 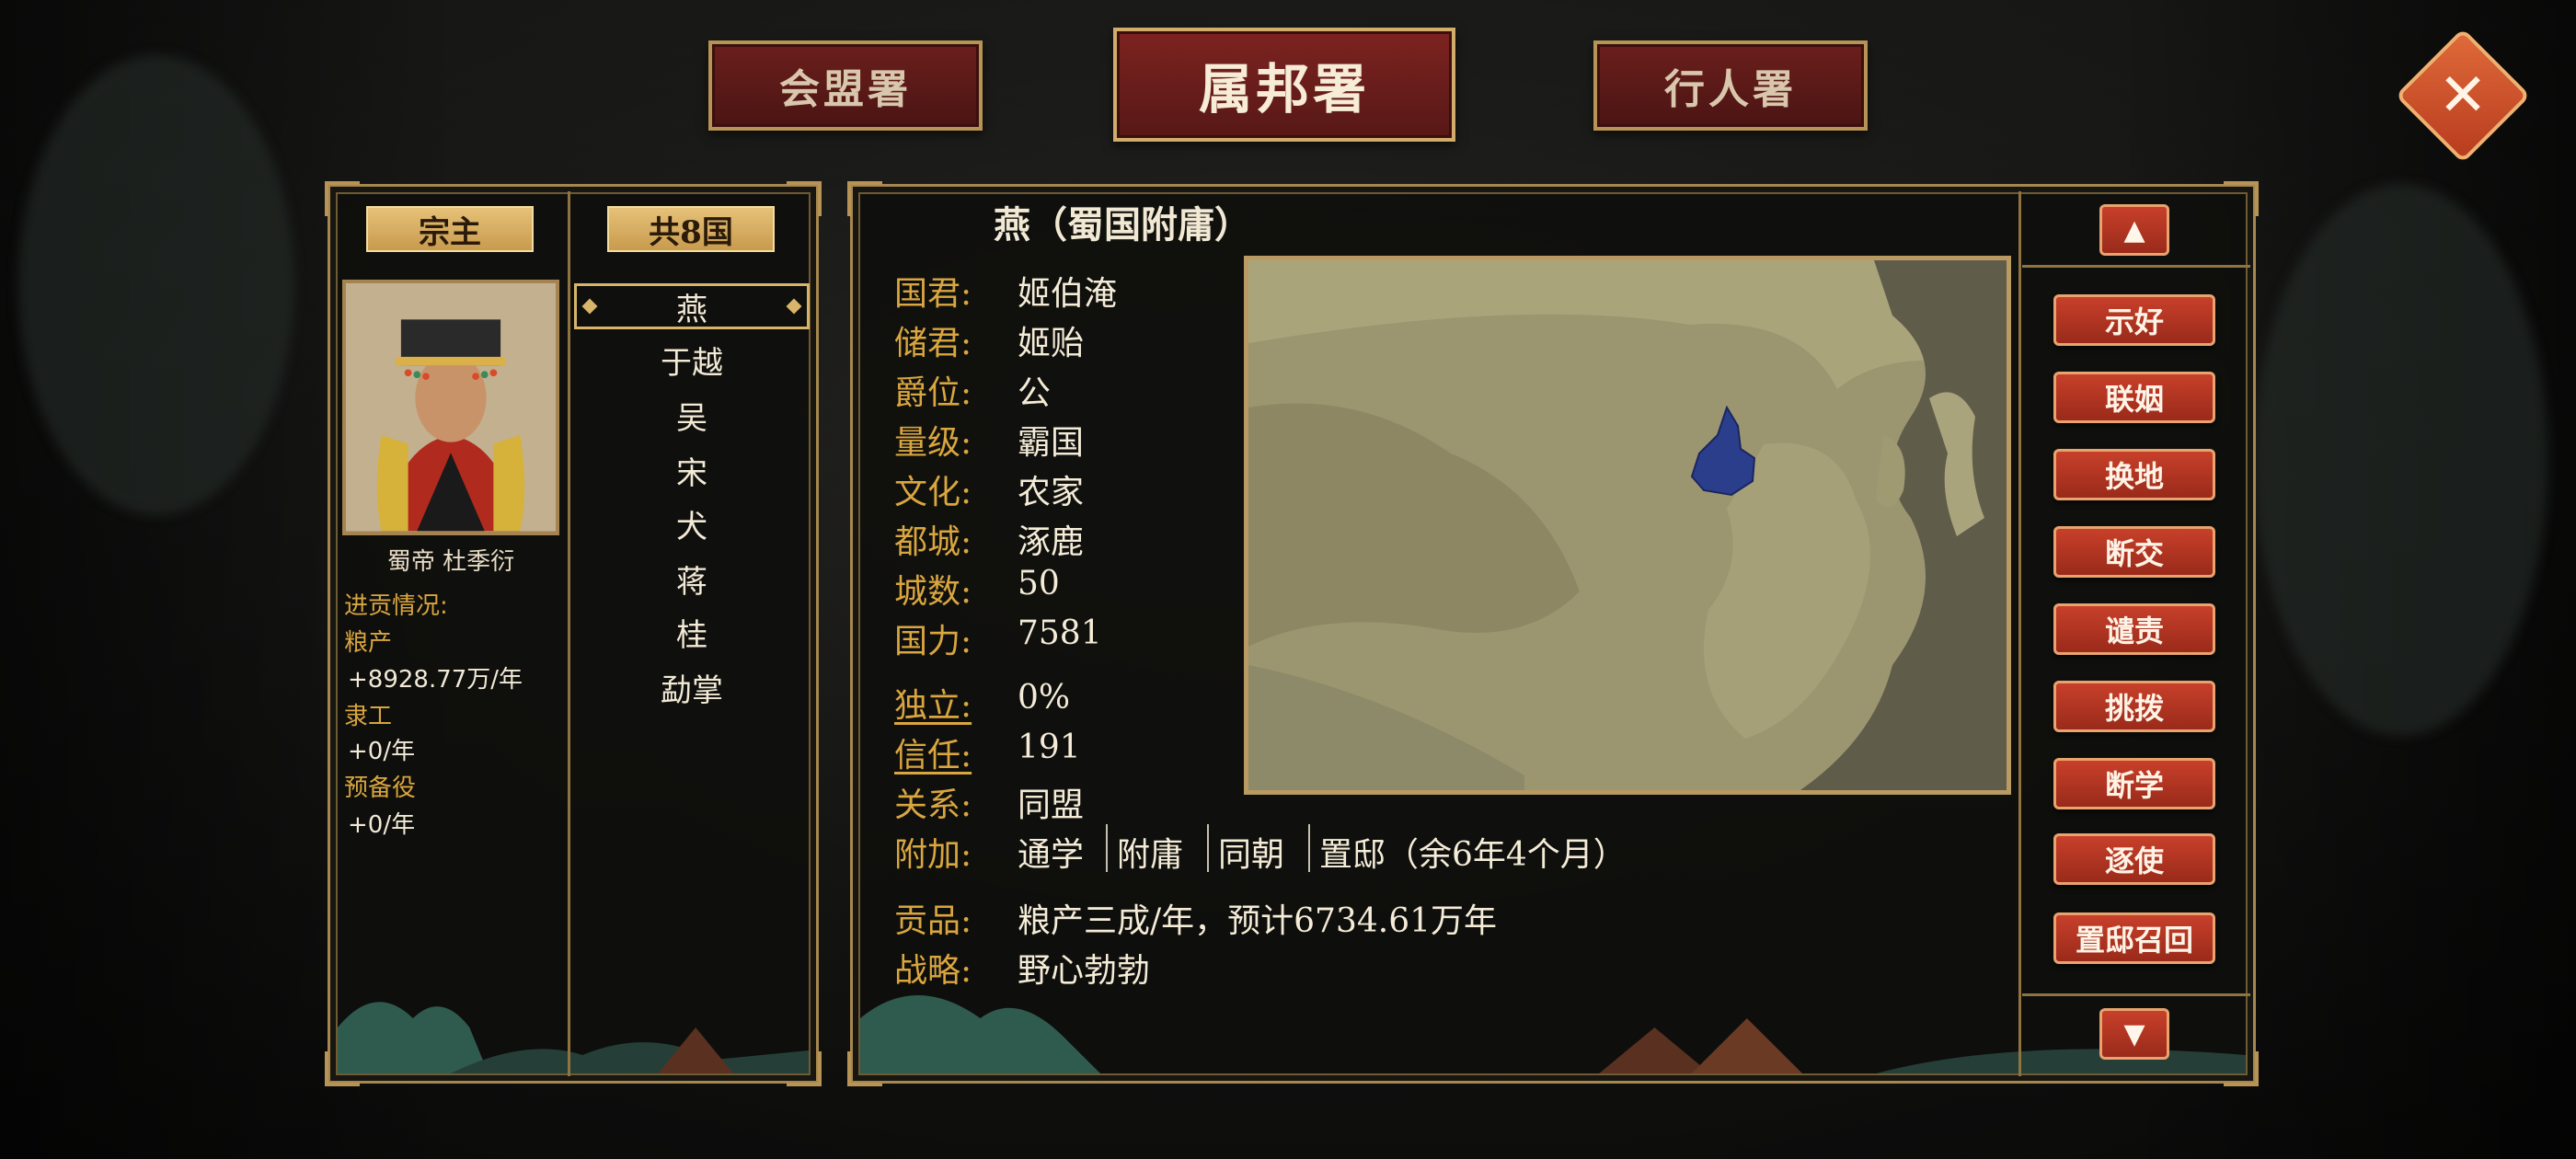 I want to click on tab-alliance-office: 会盟署, so click(x=845, y=85).